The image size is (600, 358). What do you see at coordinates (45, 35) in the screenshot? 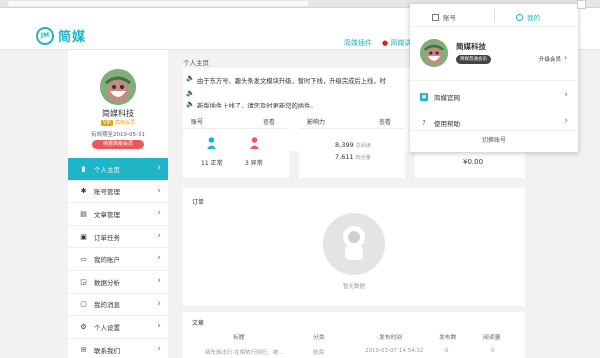
I see `logo-mark-icon: JM` at bounding box center [45, 35].